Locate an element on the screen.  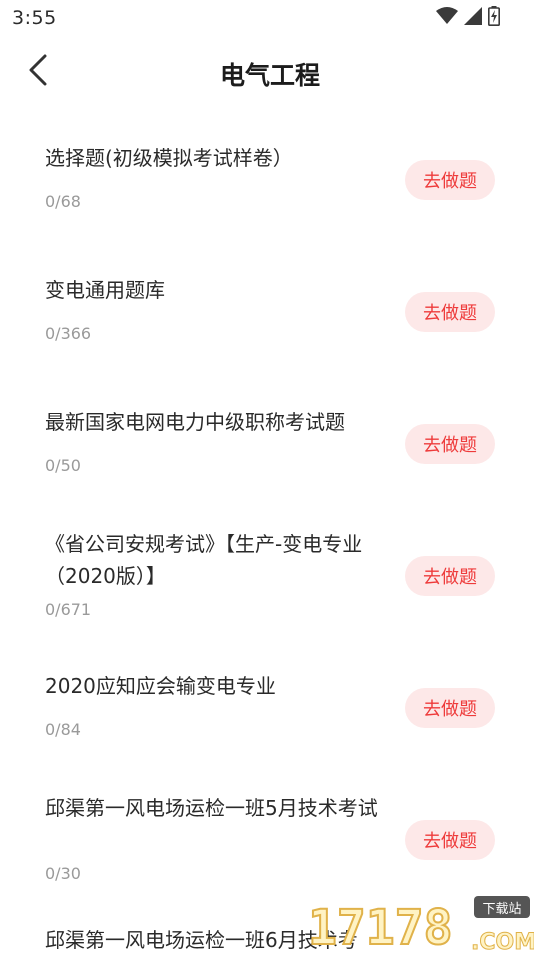
item-progress: 0/366 is located at coordinates (68, 333).